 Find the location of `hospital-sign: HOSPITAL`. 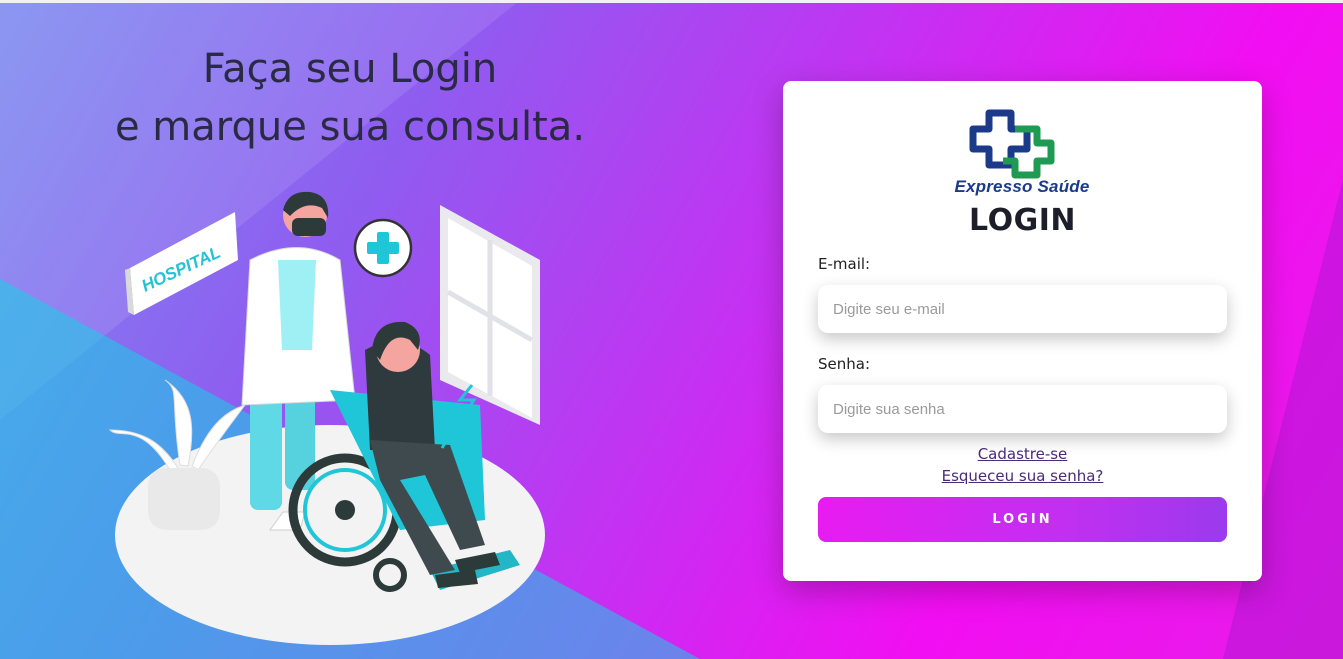

hospital-sign: HOSPITAL is located at coordinates (181, 263).